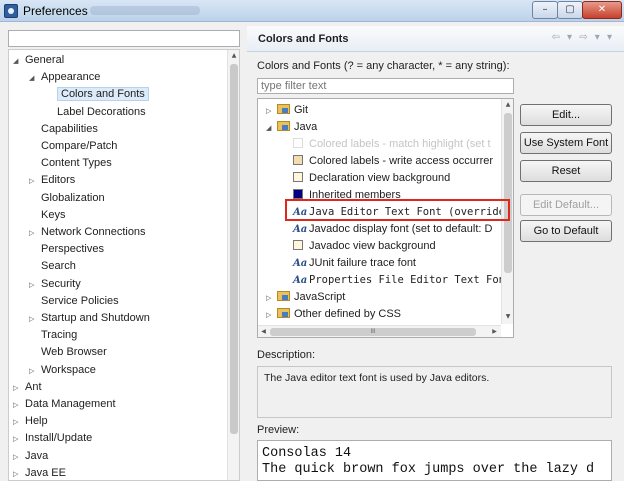  Describe the element at coordinates (33, 386) in the screenshot. I see `tree-item-label: Ant` at that location.